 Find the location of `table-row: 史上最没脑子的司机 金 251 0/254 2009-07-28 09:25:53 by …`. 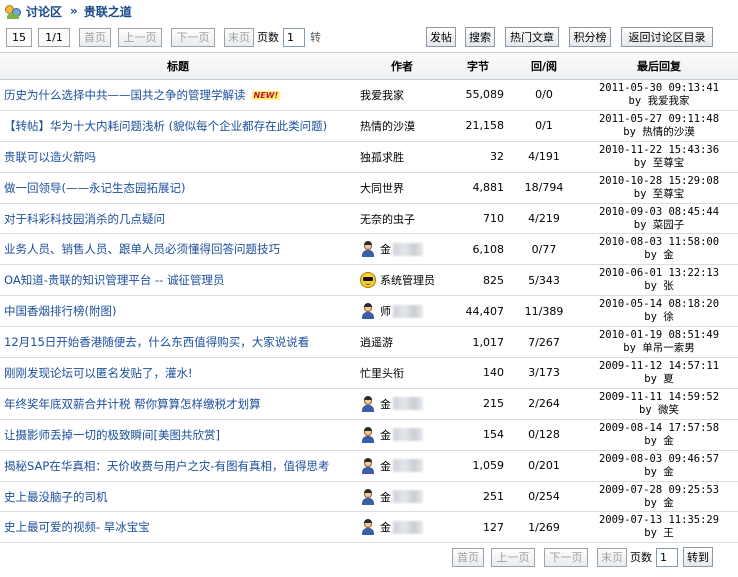

table-row: 史上最没脑子的司机 金 251 0/254 2009-07-28 09:25:53 by … is located at coordinates (369, 497).